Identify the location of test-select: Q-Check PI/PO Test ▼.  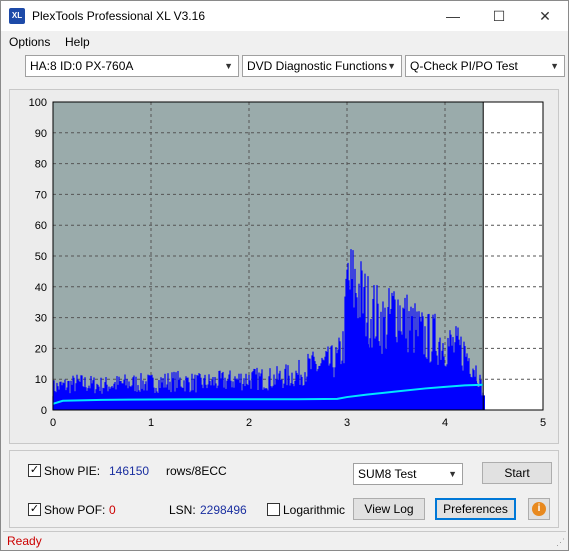
(485, 66).